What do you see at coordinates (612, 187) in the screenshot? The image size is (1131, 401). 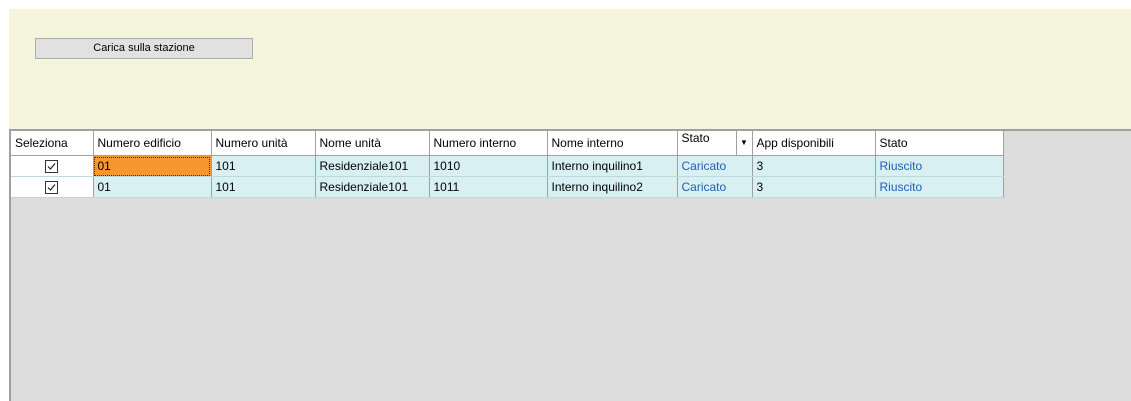 I see `cell-nome-interno: Interno inquilino2` at bounding box center [612, 187].